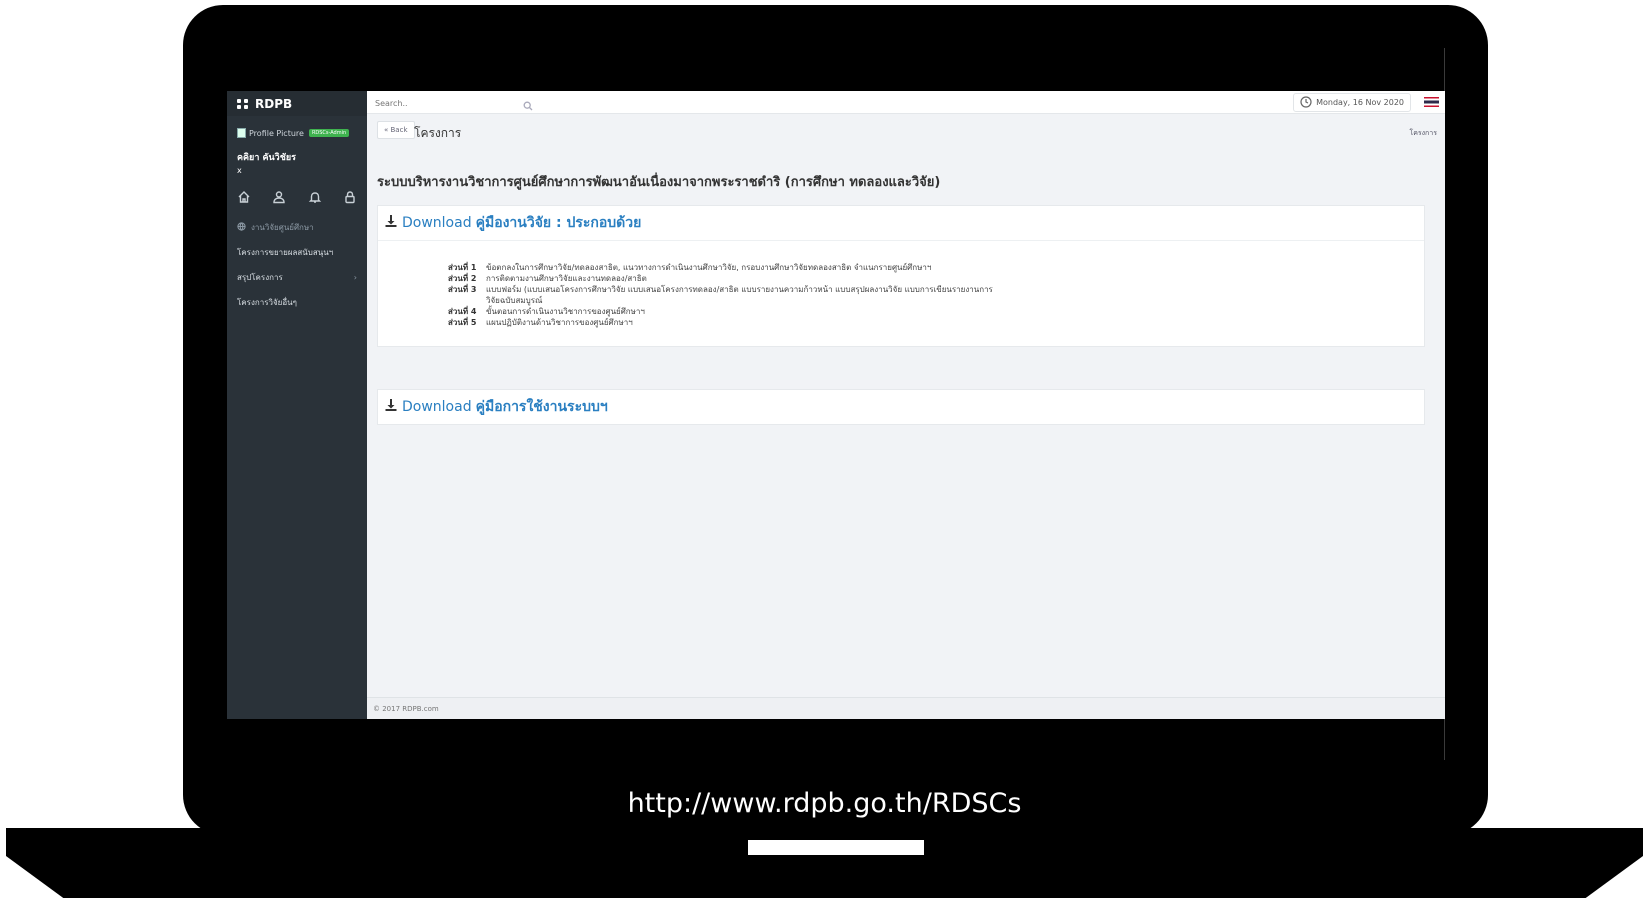 The image size is (1649, 898). Describe the element at coordinates (279, 196) in the screenshot. I see `user-icon` at that location.